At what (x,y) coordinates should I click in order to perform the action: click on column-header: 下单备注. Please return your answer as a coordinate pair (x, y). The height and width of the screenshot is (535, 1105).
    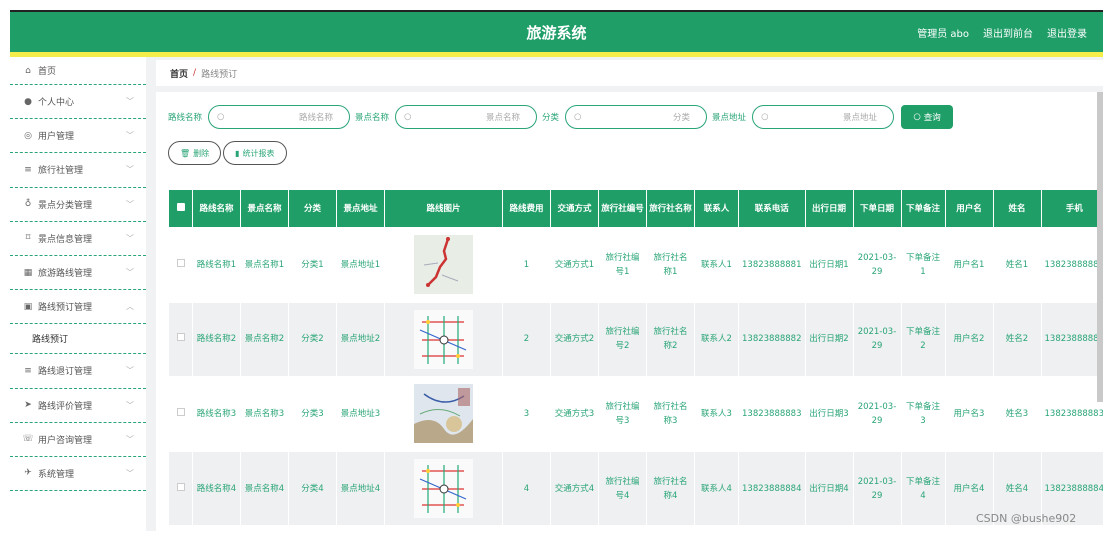
    Looking at the image, I should click on (923, 208).